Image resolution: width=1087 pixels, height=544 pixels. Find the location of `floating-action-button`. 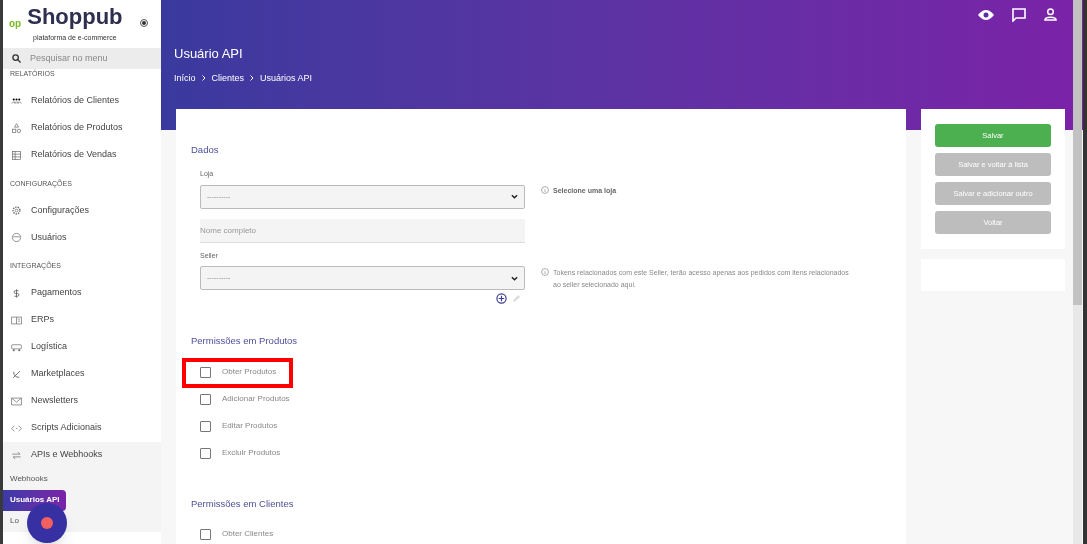

floating-action-button is located at coordinates (47, 523).